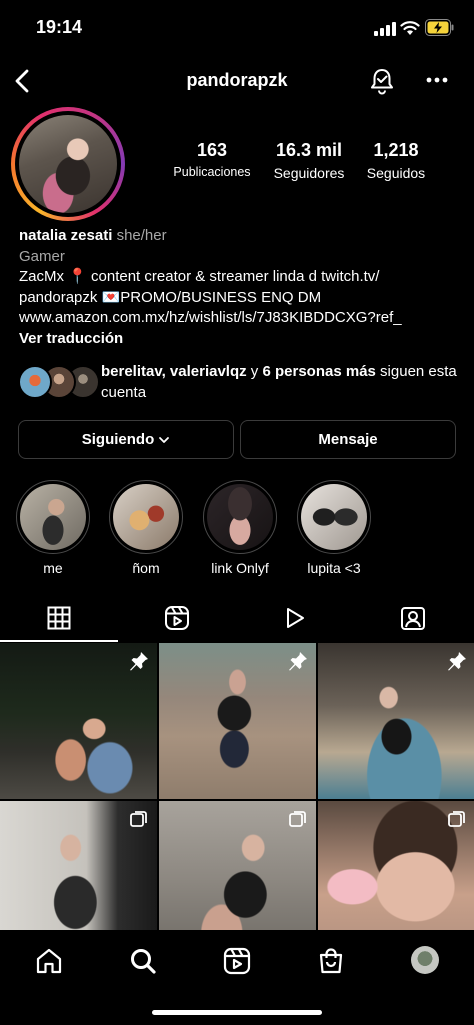 The height and width of the screenshot is (1025, 474). I want to click on cellular-signal-icon, so click(385, 29).